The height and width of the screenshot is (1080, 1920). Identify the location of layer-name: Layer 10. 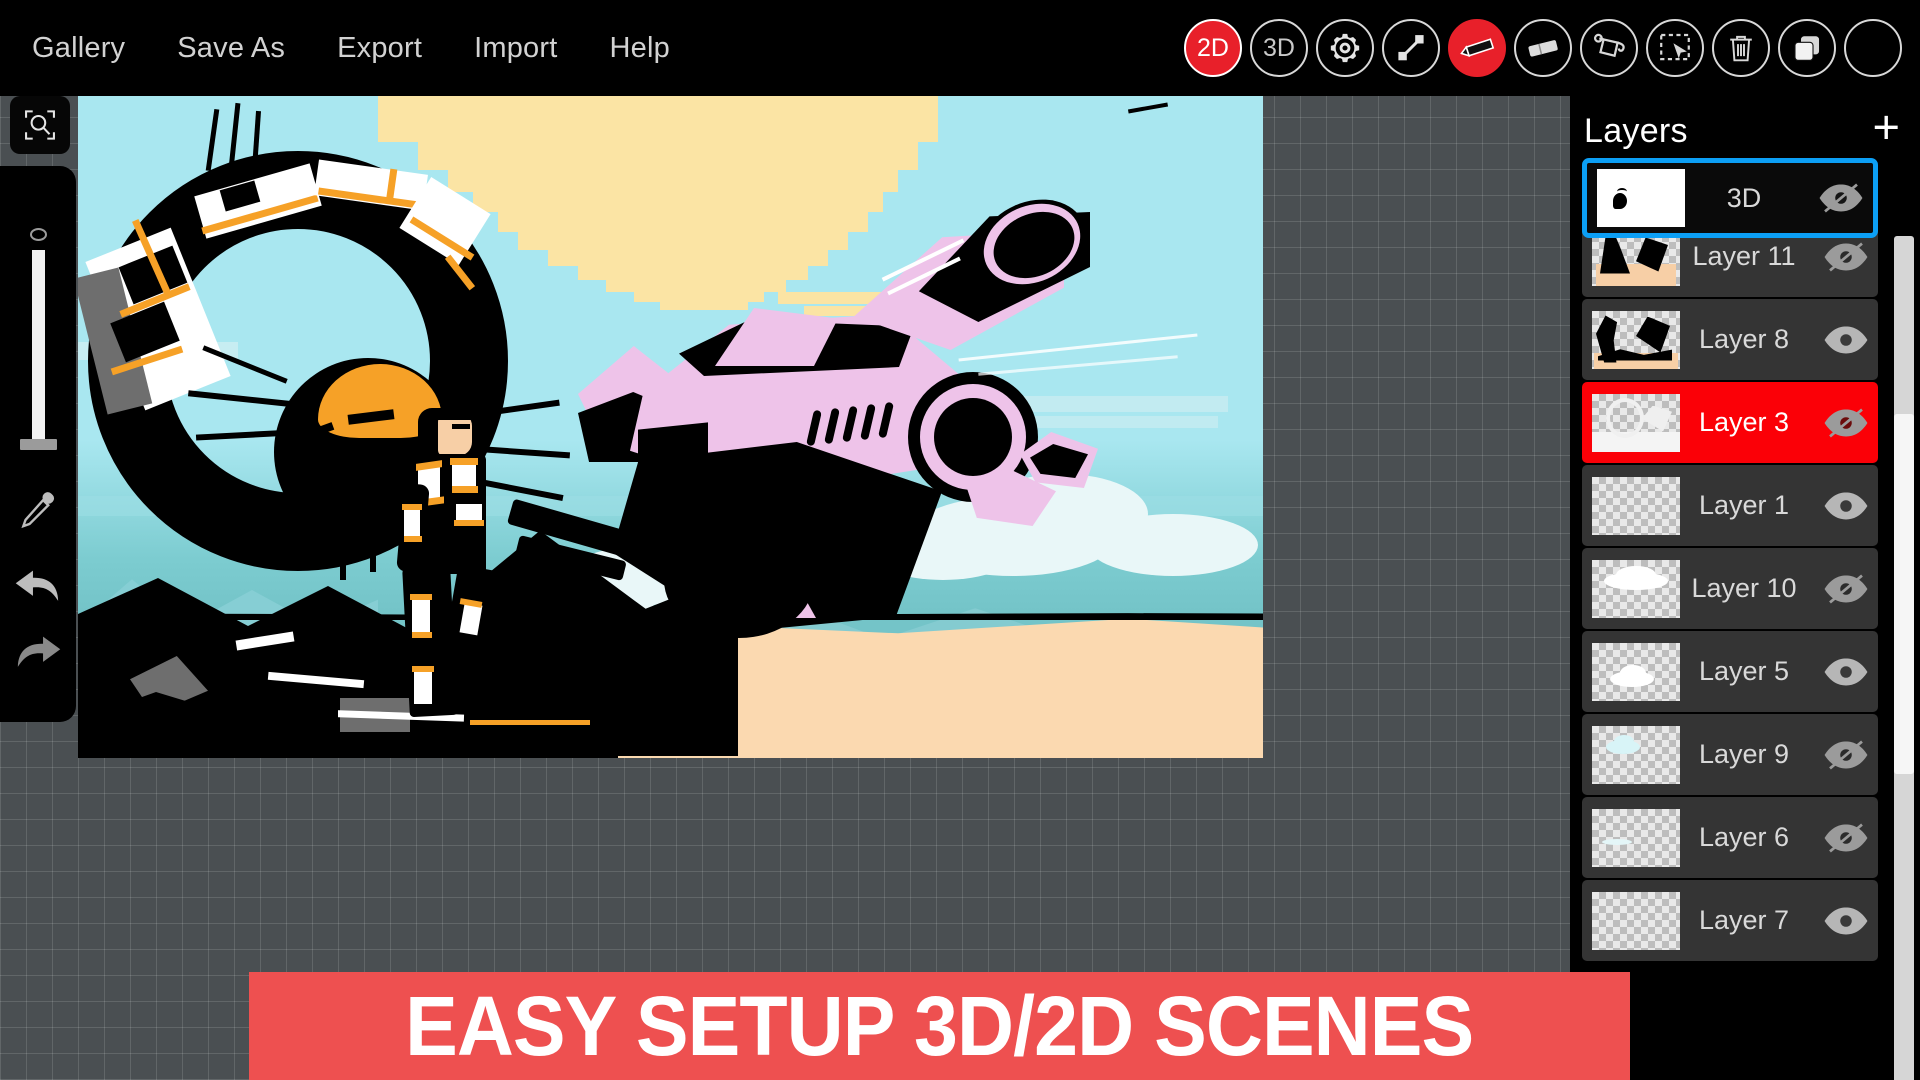
(1744, 588).